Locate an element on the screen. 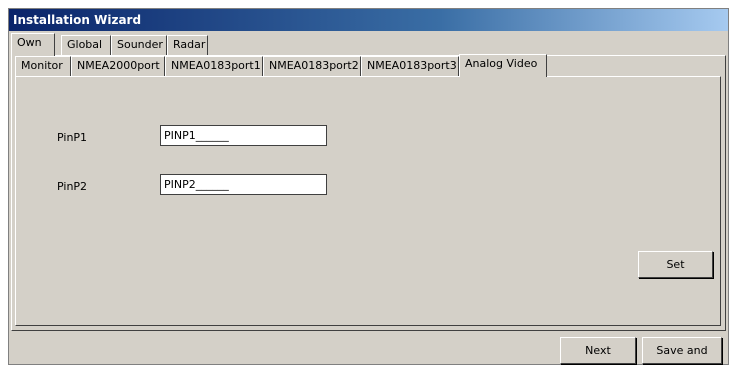  tab-nmea2000port: NMEA2000port is located at coordinates (118, 66).